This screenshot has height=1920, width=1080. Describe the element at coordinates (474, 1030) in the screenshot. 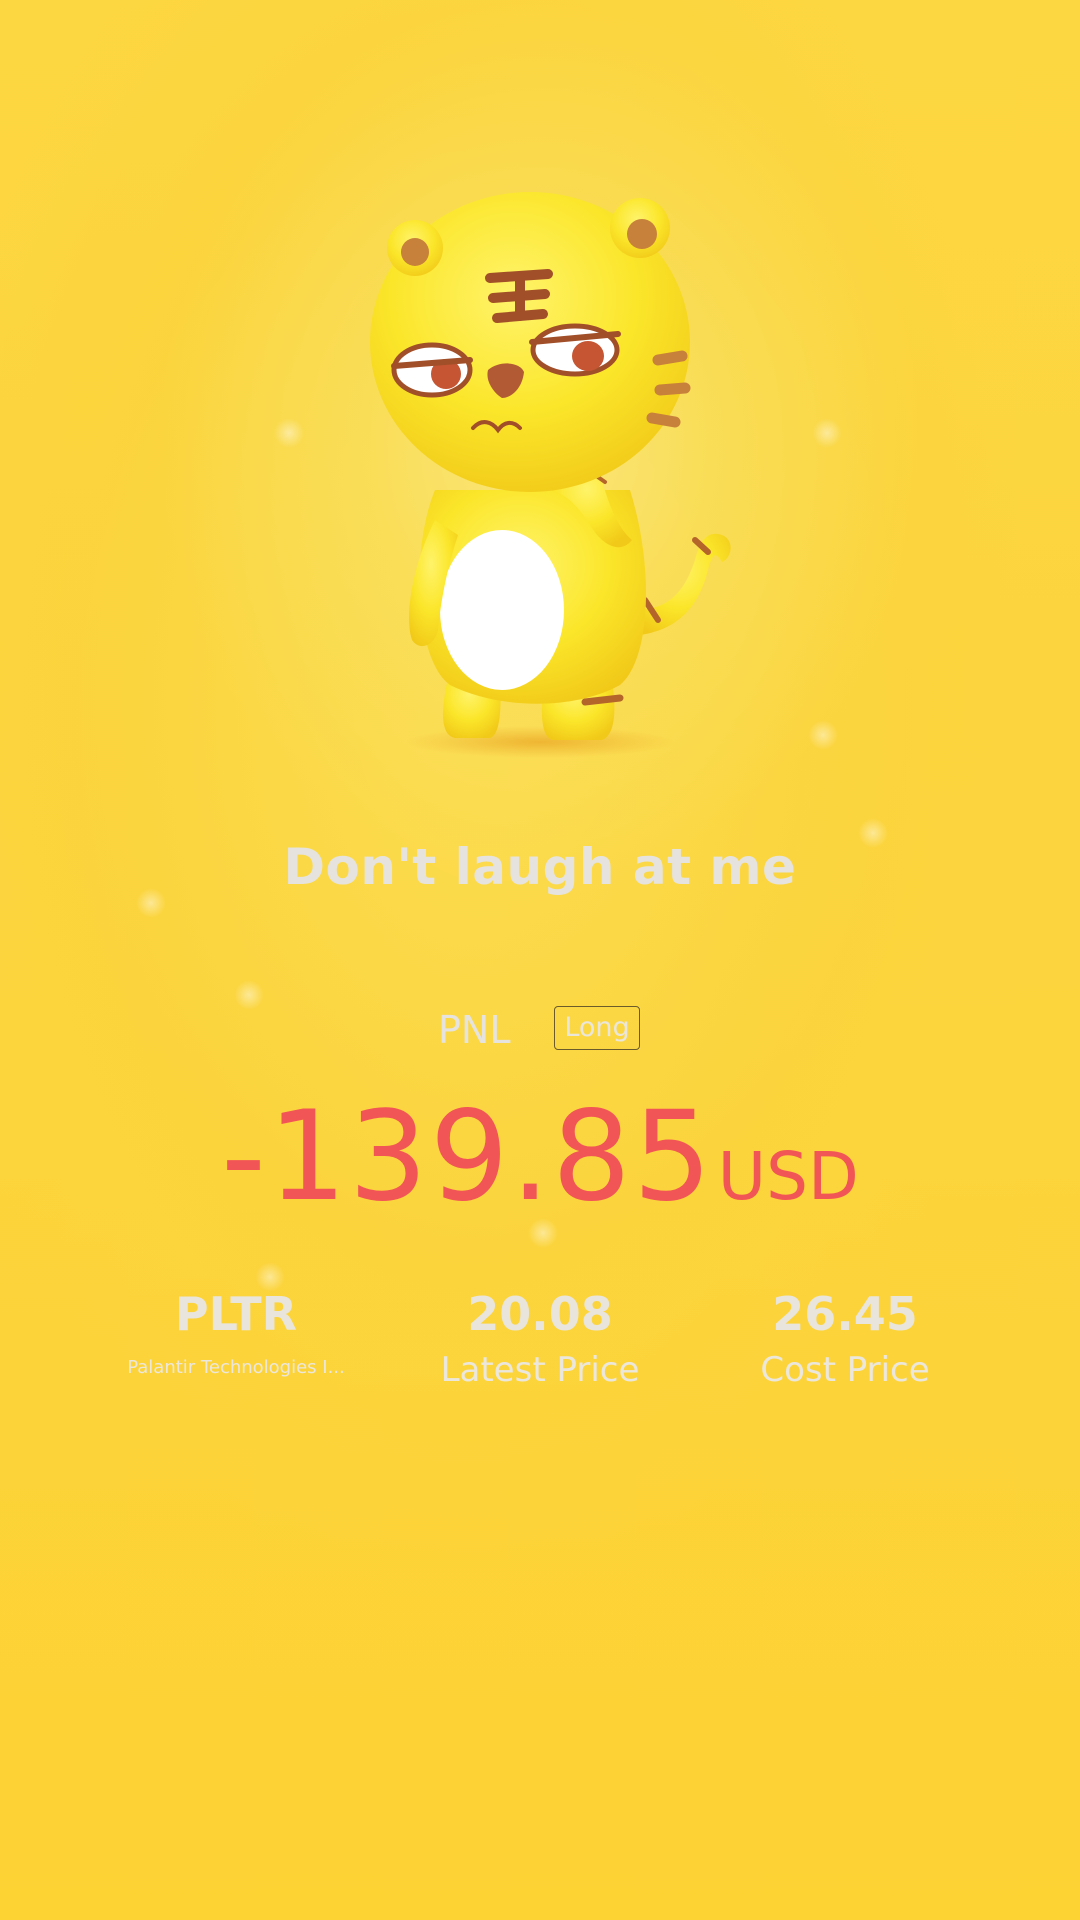

I see `pnl-label: PNL` at that location.